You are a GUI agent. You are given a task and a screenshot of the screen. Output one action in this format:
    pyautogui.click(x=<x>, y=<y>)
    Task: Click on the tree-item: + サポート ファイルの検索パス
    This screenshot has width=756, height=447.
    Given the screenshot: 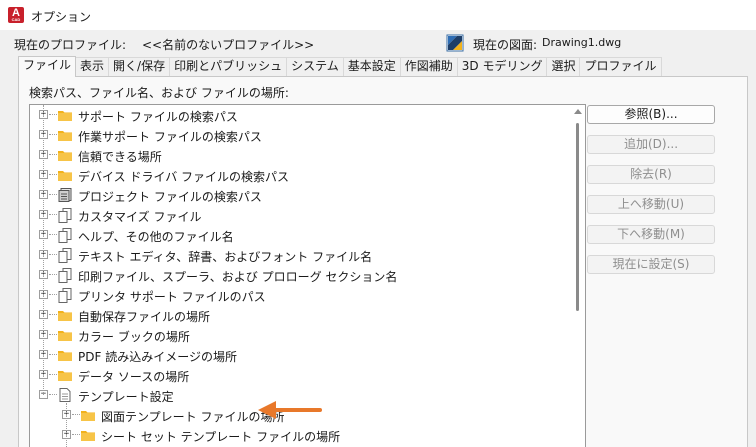 What is the action you would take?
    pyautogui.click(x=300, y=115)
    